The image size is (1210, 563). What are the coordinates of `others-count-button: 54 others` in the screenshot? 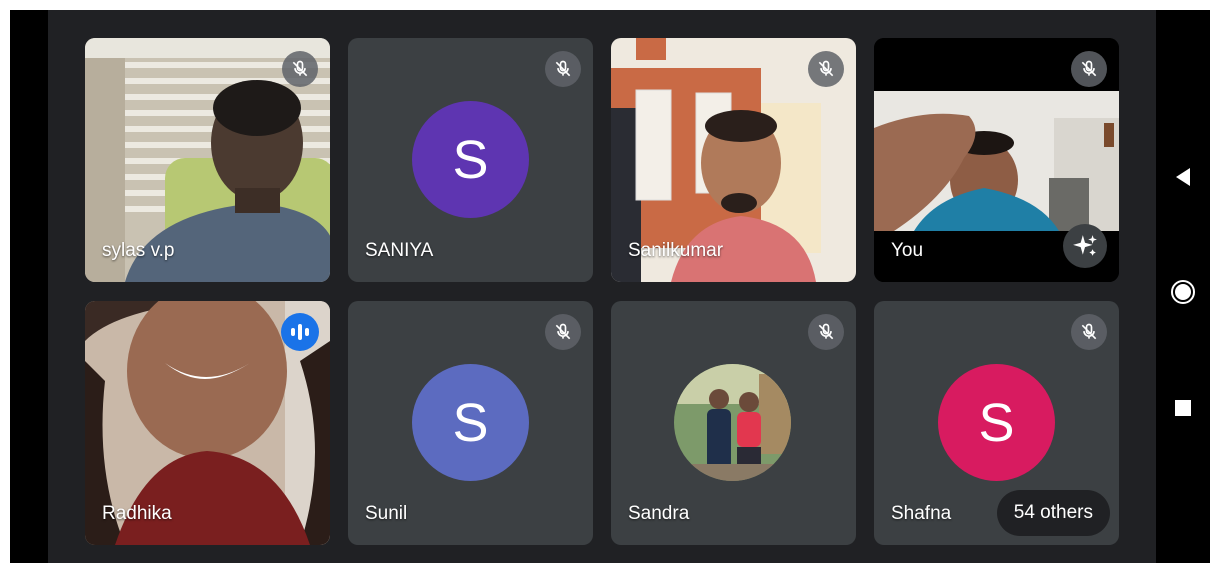 It's located at (1053, 513).